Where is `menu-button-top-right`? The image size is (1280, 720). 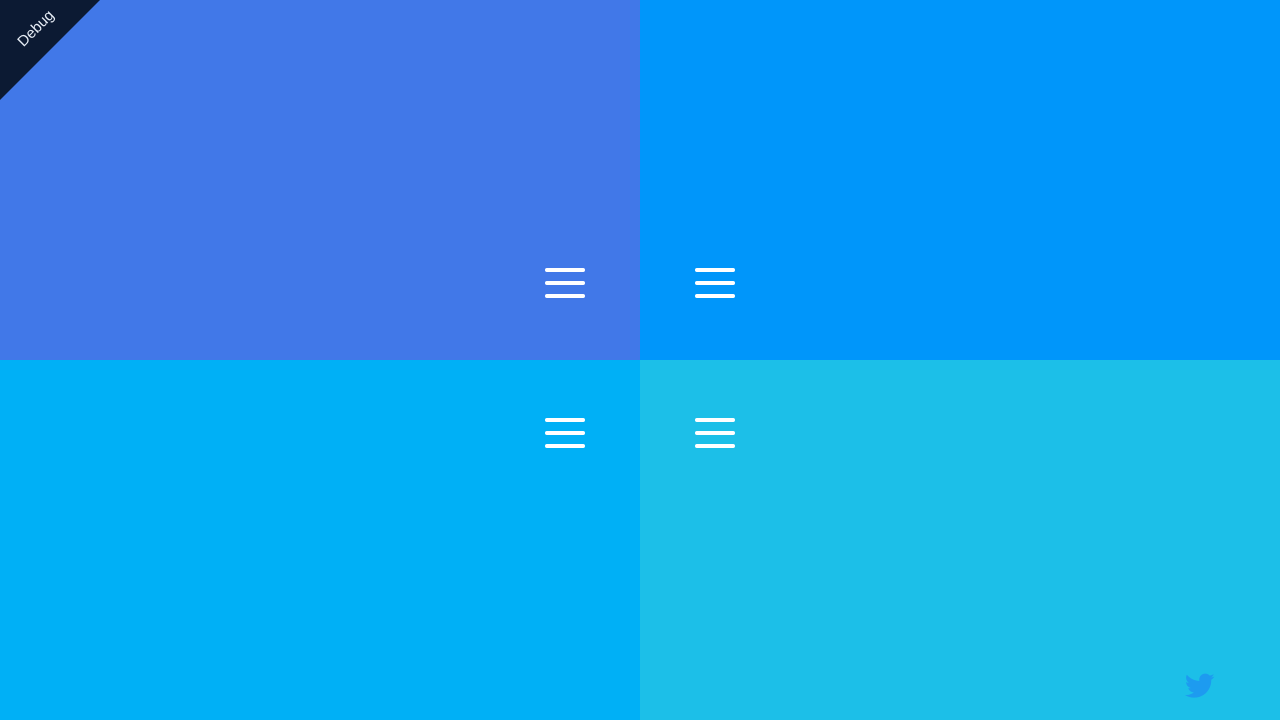 menu-button-top-right is located at coordinates (715, 283).